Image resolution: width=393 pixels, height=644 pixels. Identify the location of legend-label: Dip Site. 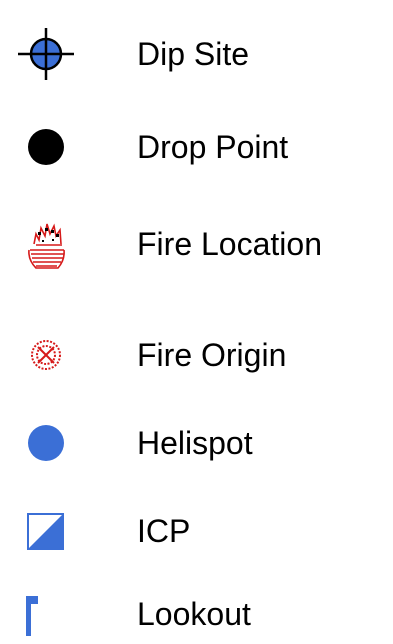
(193, 54).